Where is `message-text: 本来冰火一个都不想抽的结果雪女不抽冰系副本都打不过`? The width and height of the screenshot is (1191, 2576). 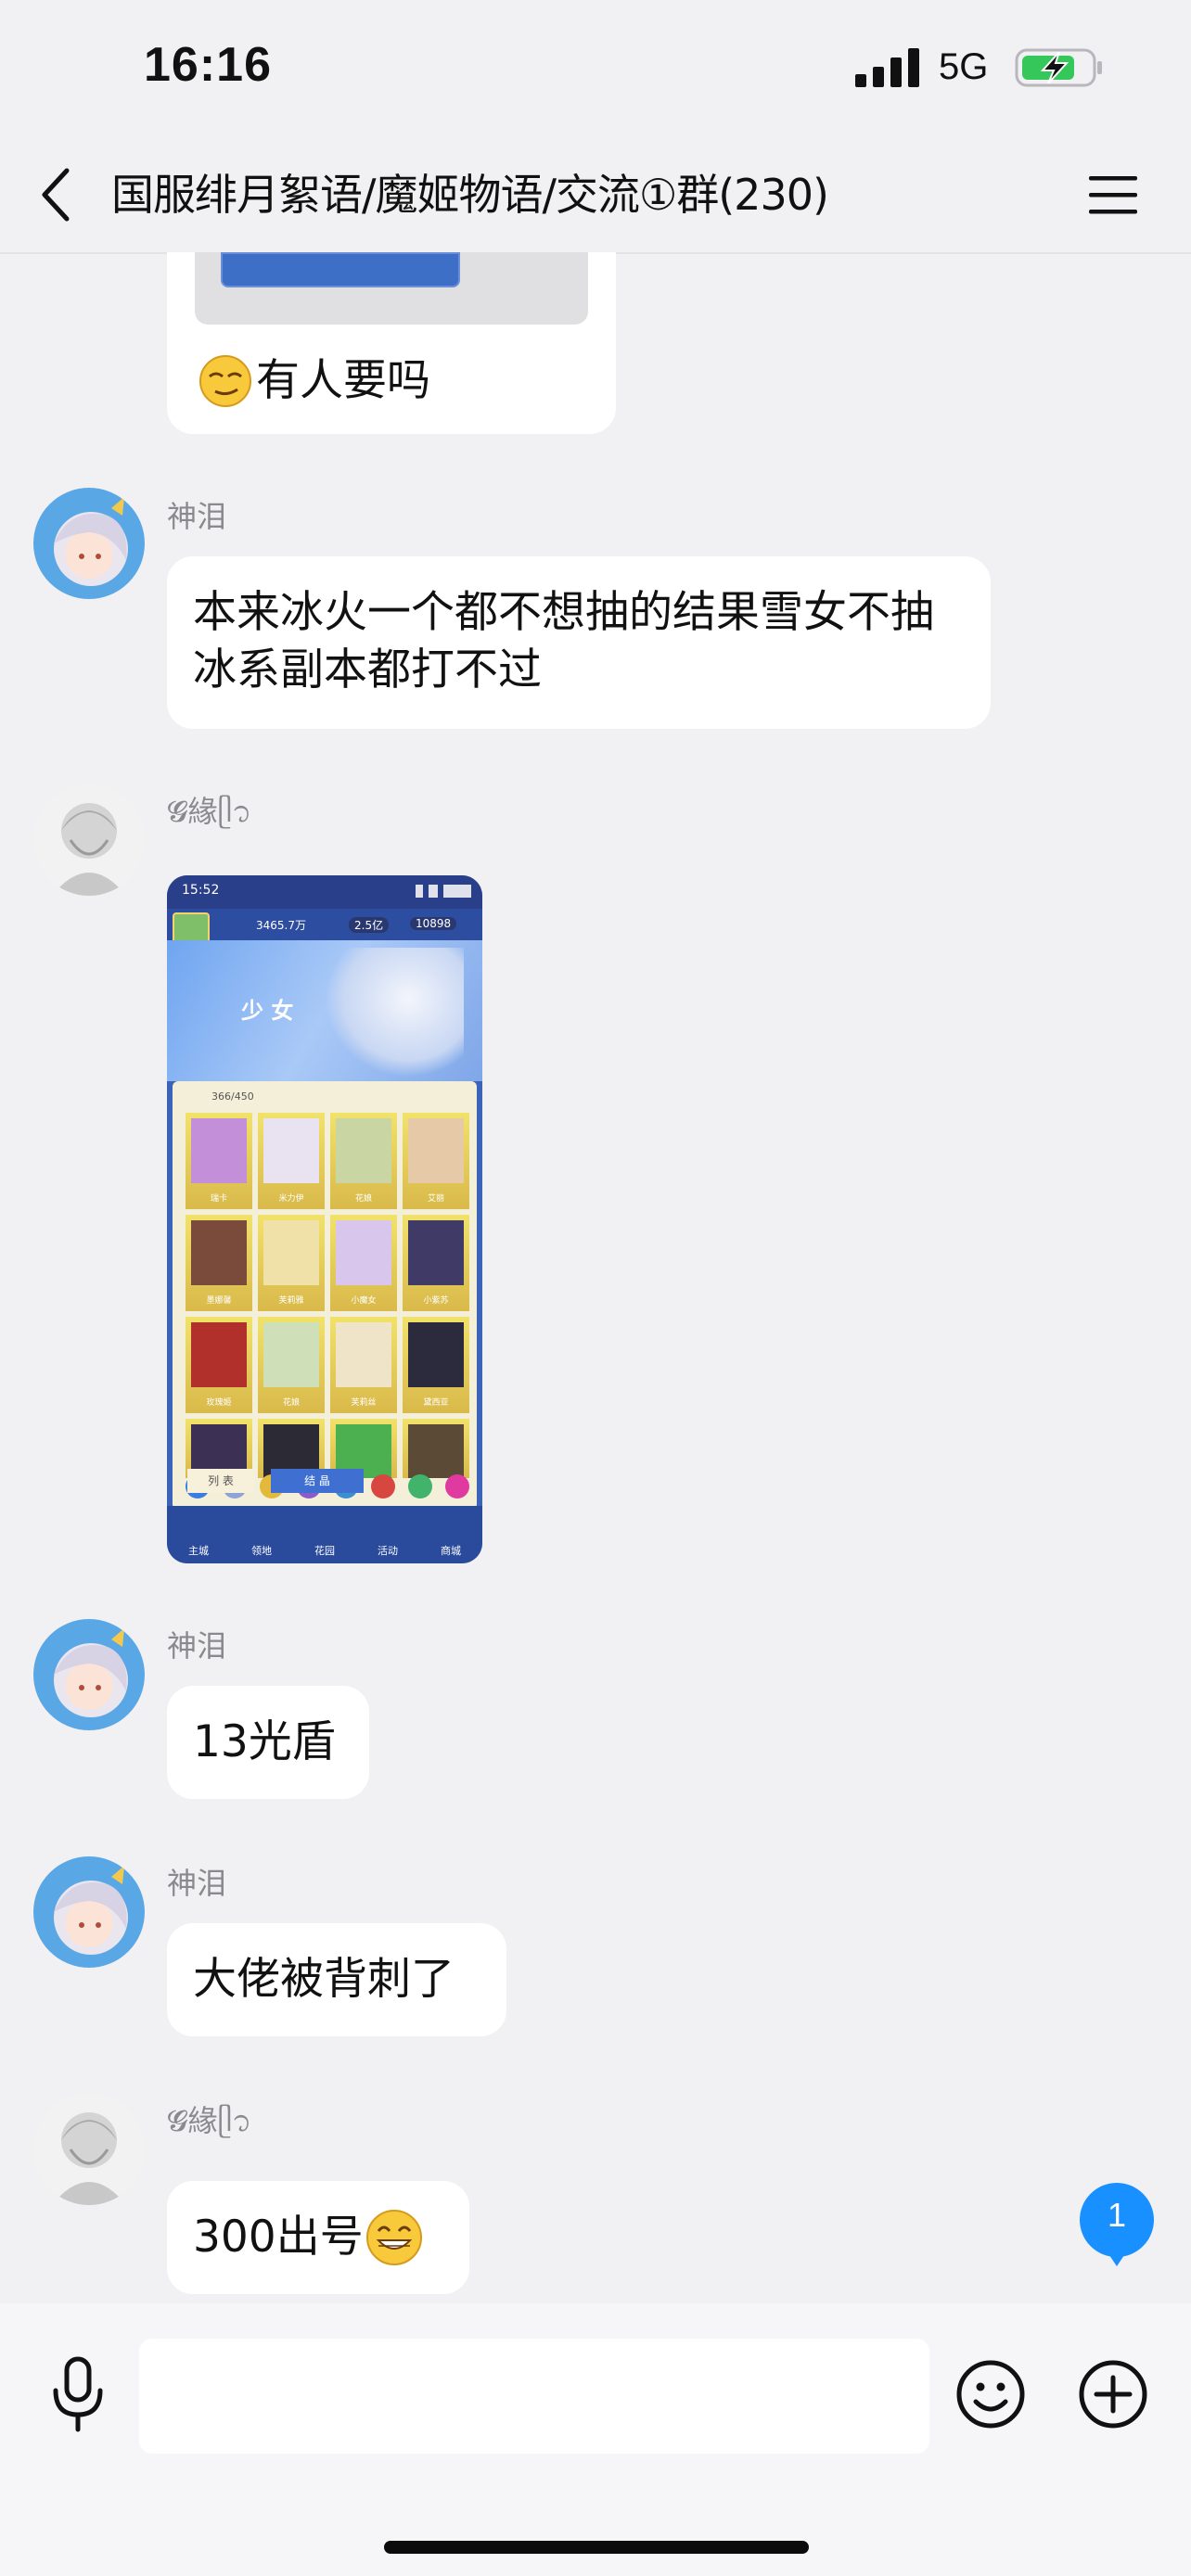 message-text: 本来冰火一个都不想抽的结果雪女不抽冰系副本都打不过 is located at coordinates (563, 641).